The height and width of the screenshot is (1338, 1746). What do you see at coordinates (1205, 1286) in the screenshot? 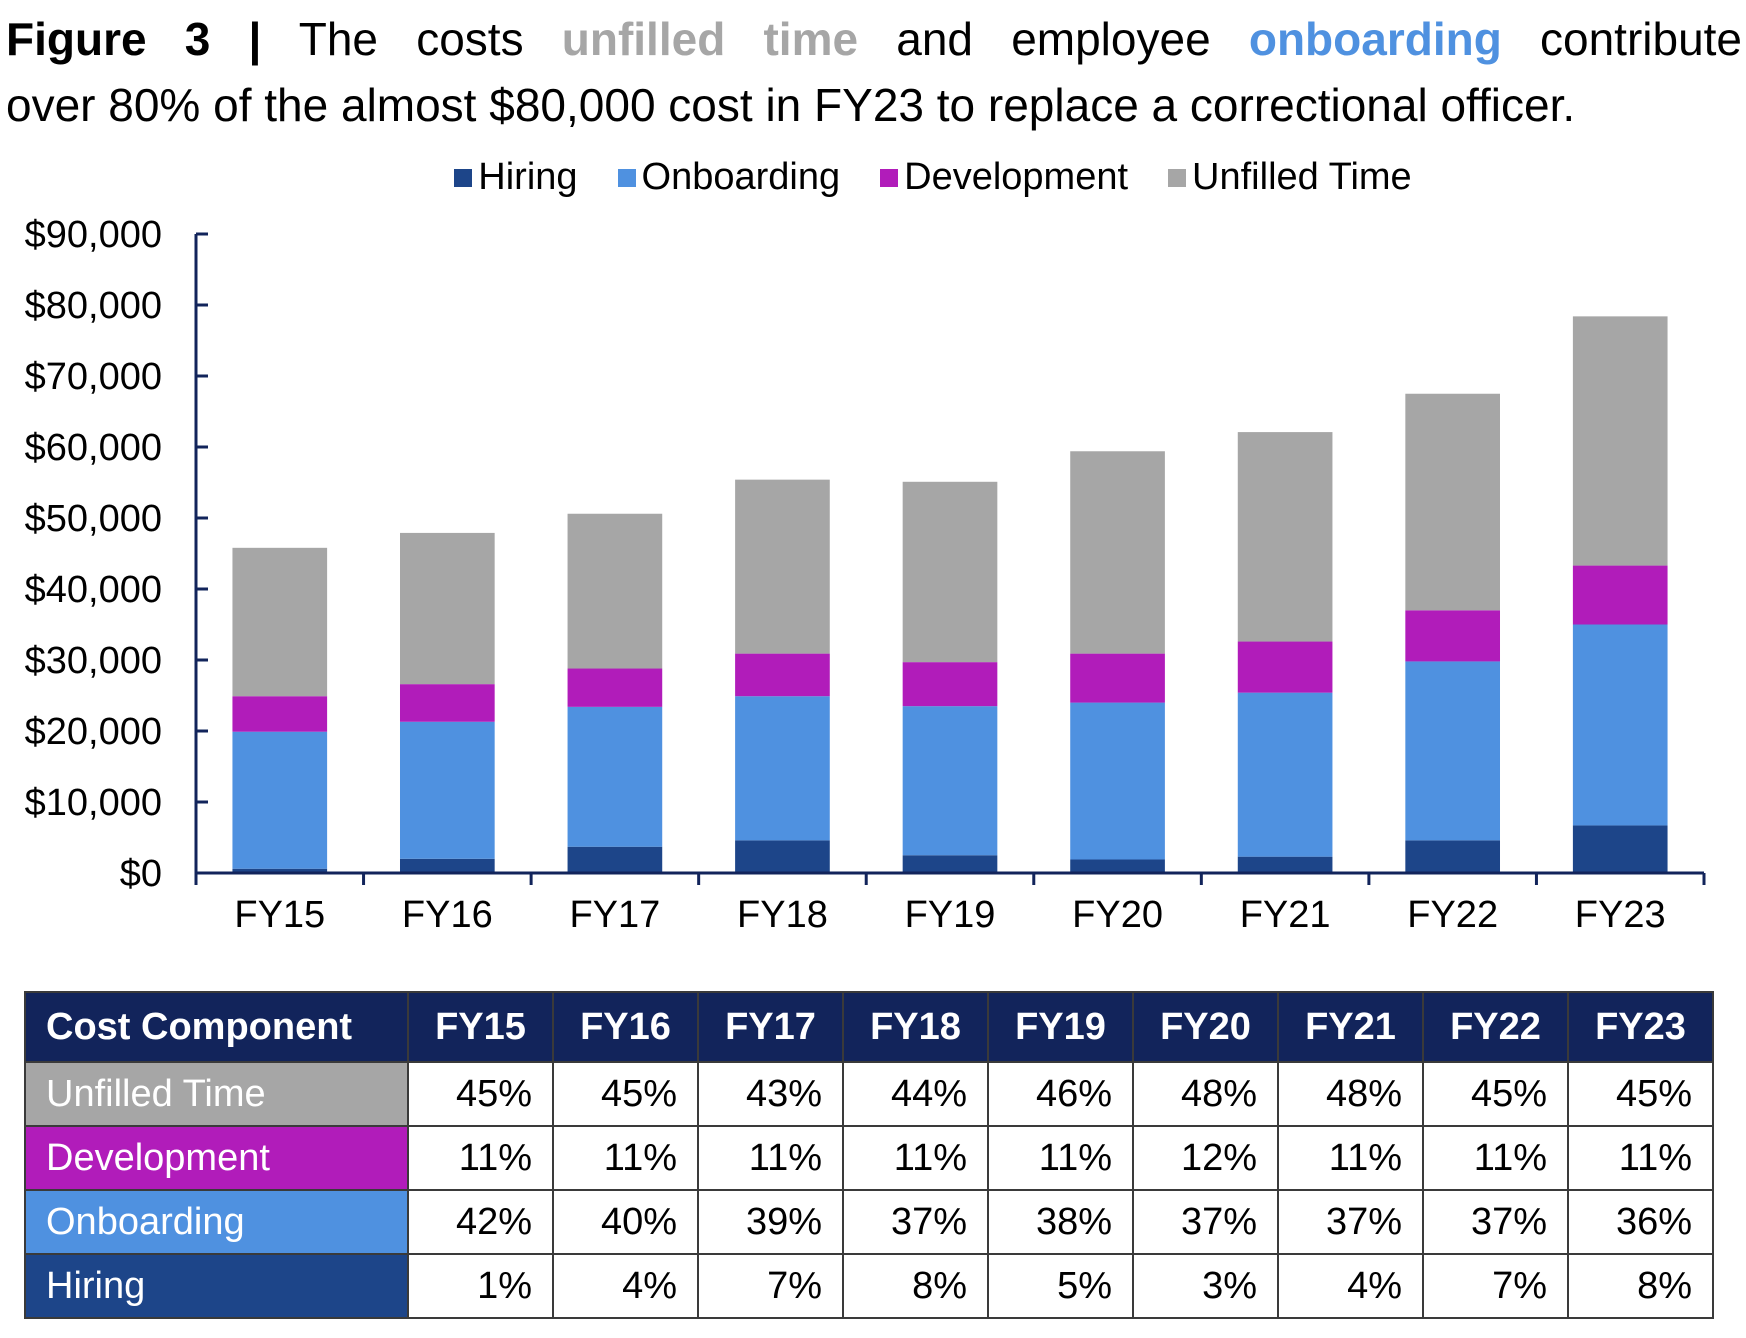
I see `table-cell: 3%` at bounding box center [1205, 1286].